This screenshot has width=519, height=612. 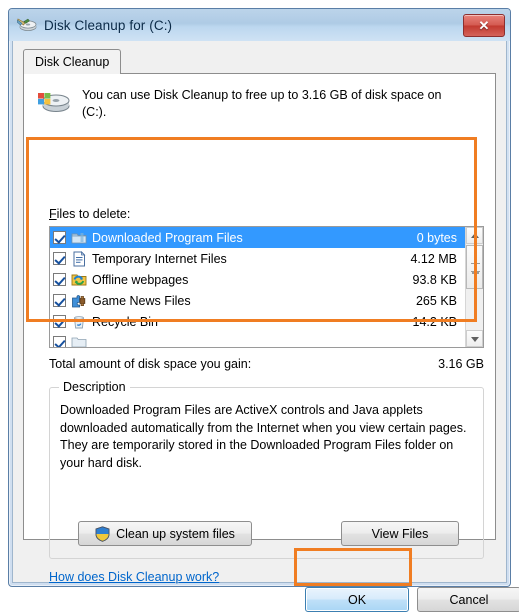 I want to click on close-button: ✕, so click(x=484, y=25).